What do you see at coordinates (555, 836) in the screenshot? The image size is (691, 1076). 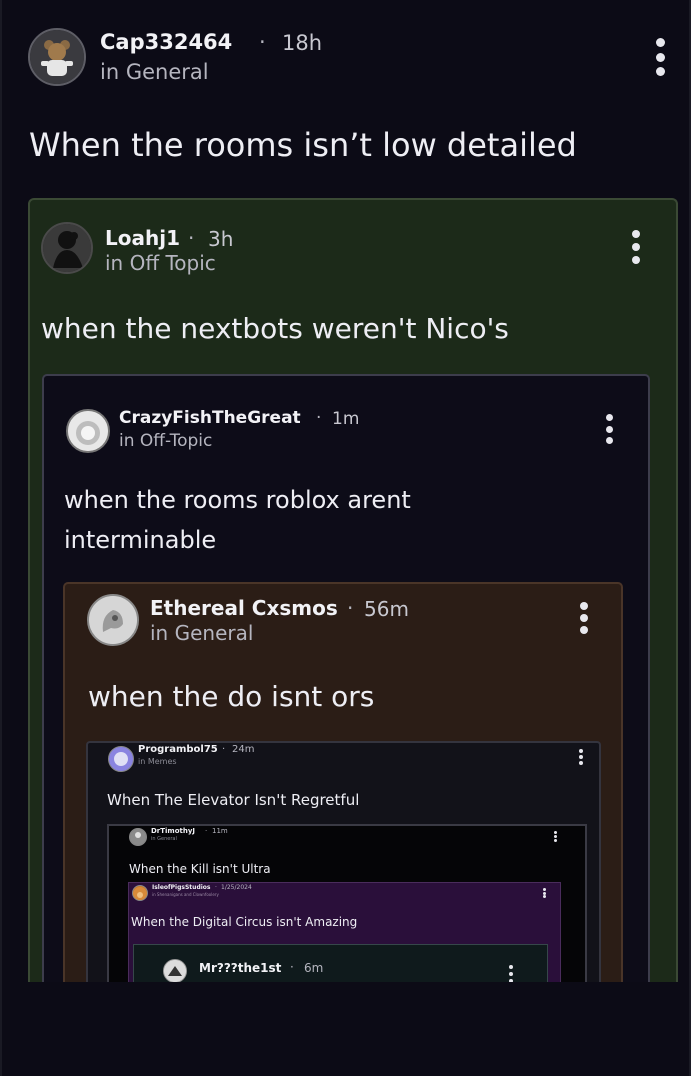 I see `drtimothyj-menu-icon` at bounding box center [555, 836].